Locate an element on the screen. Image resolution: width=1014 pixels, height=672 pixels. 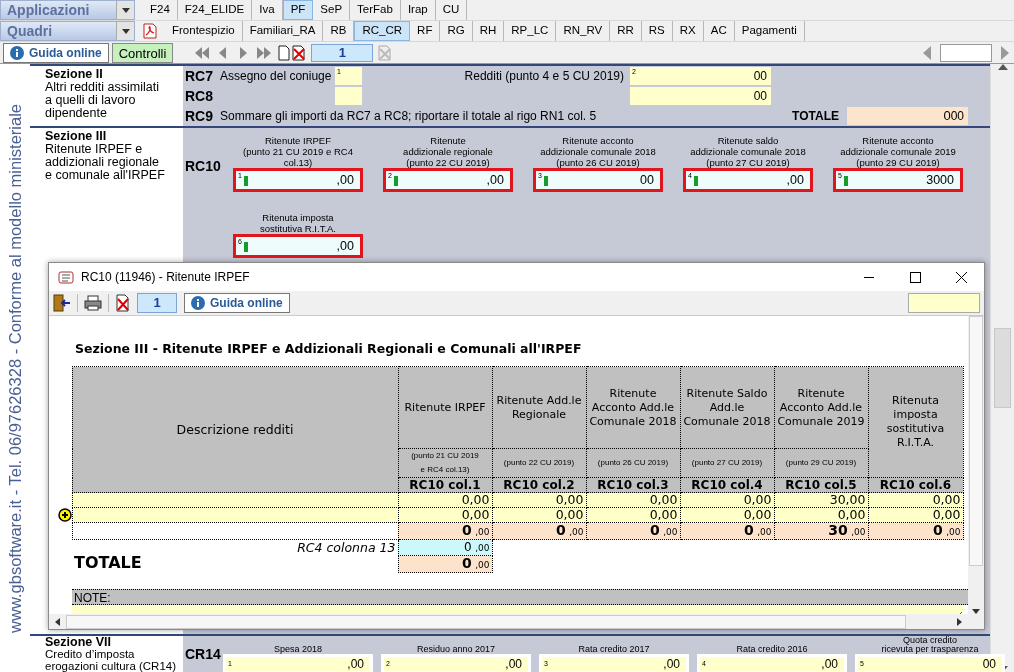
tab: RG is located at coordinates (456, 31).